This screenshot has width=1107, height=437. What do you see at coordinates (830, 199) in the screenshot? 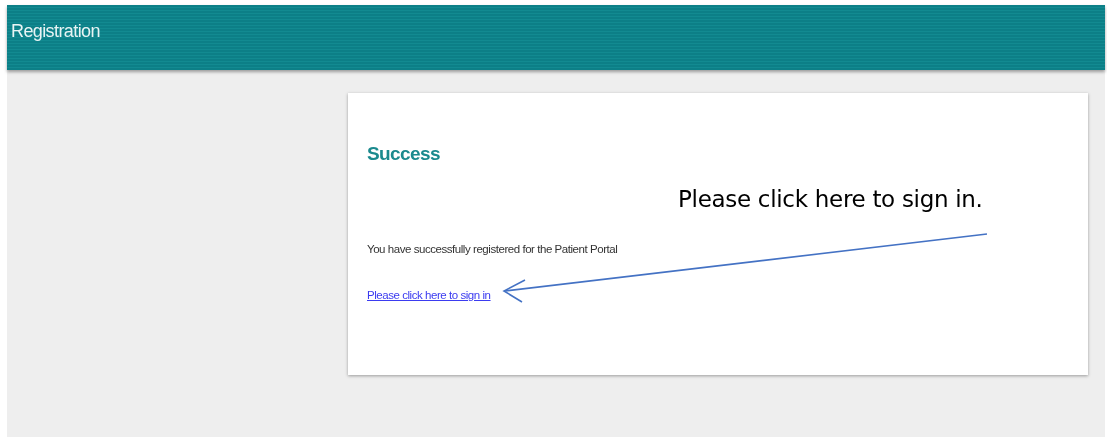
I see `annotation-text: Please click here to sign in.` at bounding box center [830, 199].